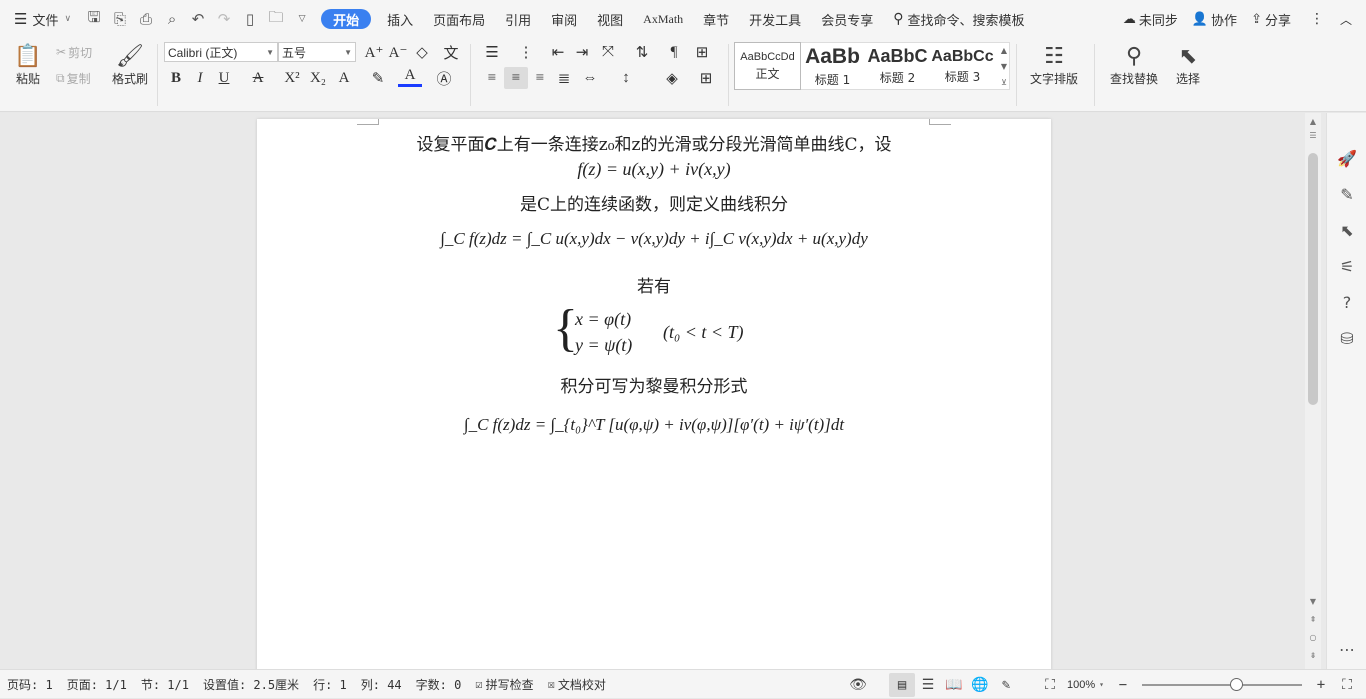 This screenshot has width=1366, height=699. I want to click on font-name-select: Calibri (正文) ▼, so click(221, 52).